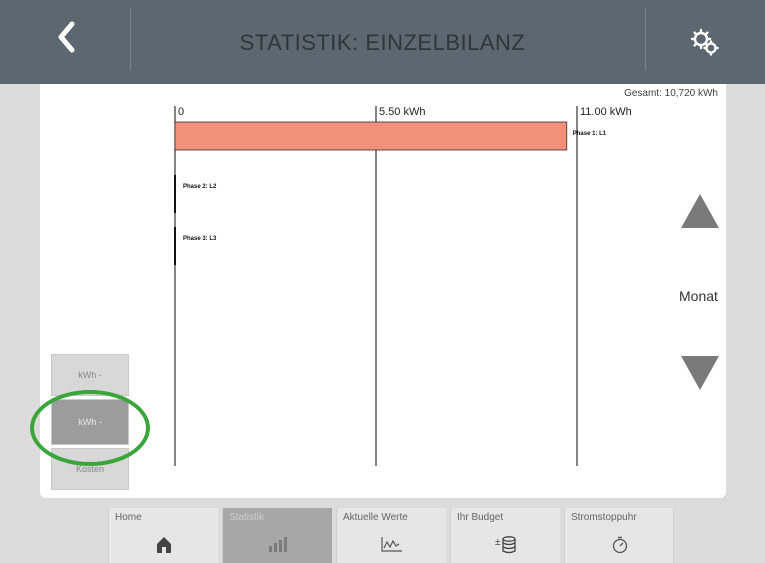 This screenshot has height=563, width=765. What do you see at coordinates (480, 517) in the screenshot?
I see `tab-label: Ihr Budget` at bounding box center [480, 517].